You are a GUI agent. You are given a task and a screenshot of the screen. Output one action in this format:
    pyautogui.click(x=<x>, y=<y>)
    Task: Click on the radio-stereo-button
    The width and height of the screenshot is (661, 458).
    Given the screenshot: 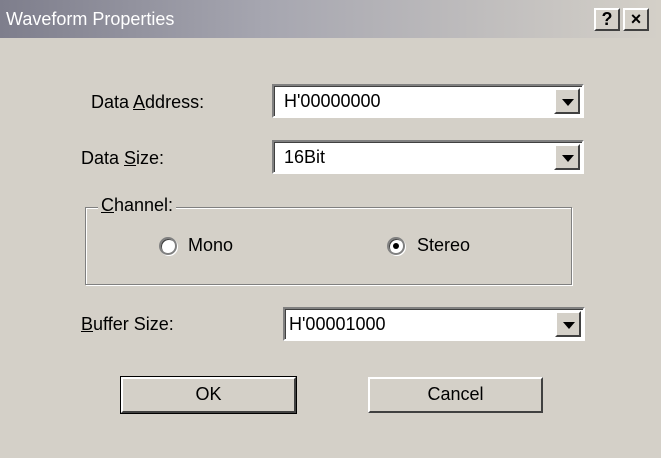 What is the action you would take?
    pyautogui.click(x=396, y=246)
    